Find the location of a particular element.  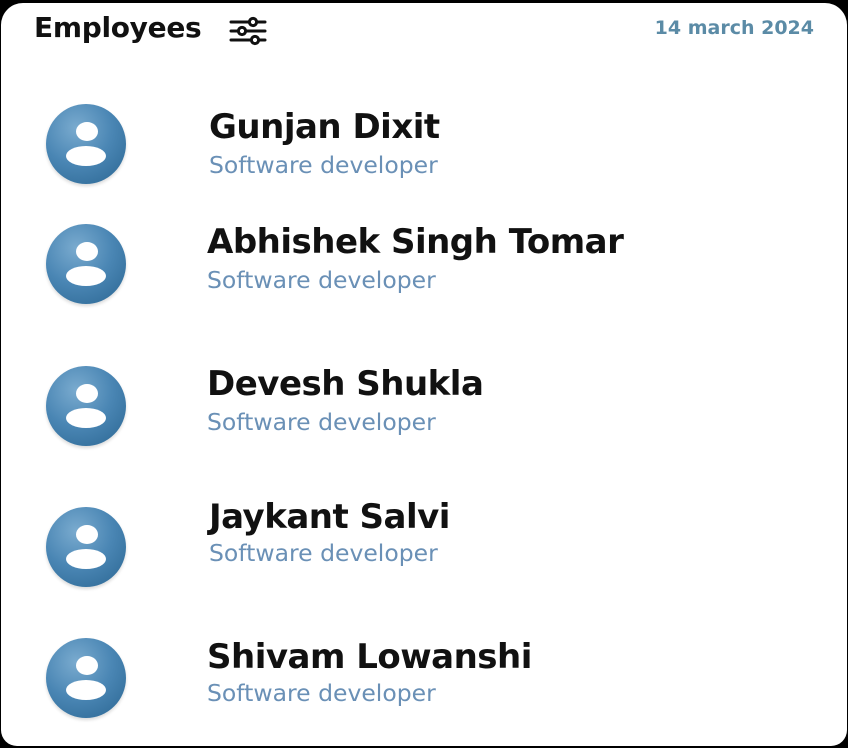

employee-name: Abhishek Singh Tomar is located at coordinates (415, 242).